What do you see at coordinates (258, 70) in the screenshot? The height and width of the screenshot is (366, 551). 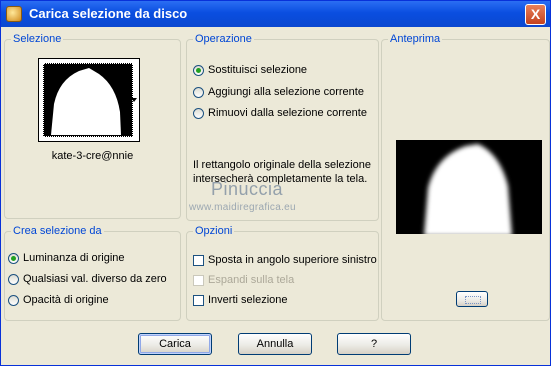 I see `radio-label: Sostituisci selezione` at bounding box center [258, 70].